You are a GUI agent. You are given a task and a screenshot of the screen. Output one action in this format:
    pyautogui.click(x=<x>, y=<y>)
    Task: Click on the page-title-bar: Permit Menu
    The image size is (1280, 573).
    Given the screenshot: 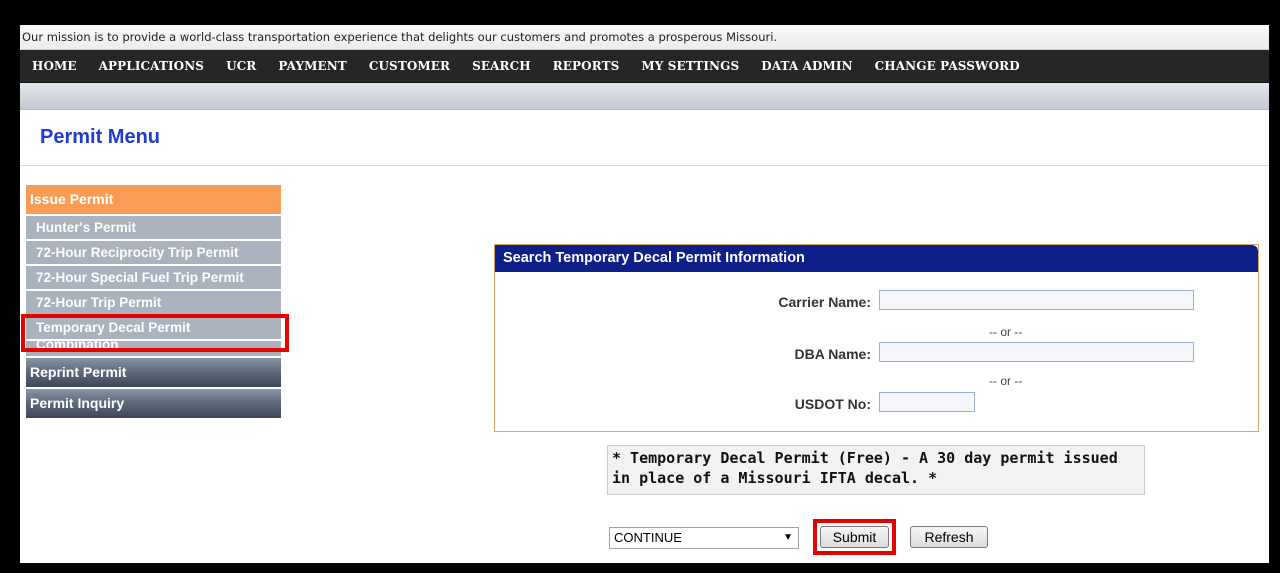 What is the action you would take?
    pyautogui.click(x=644, y=138)
    